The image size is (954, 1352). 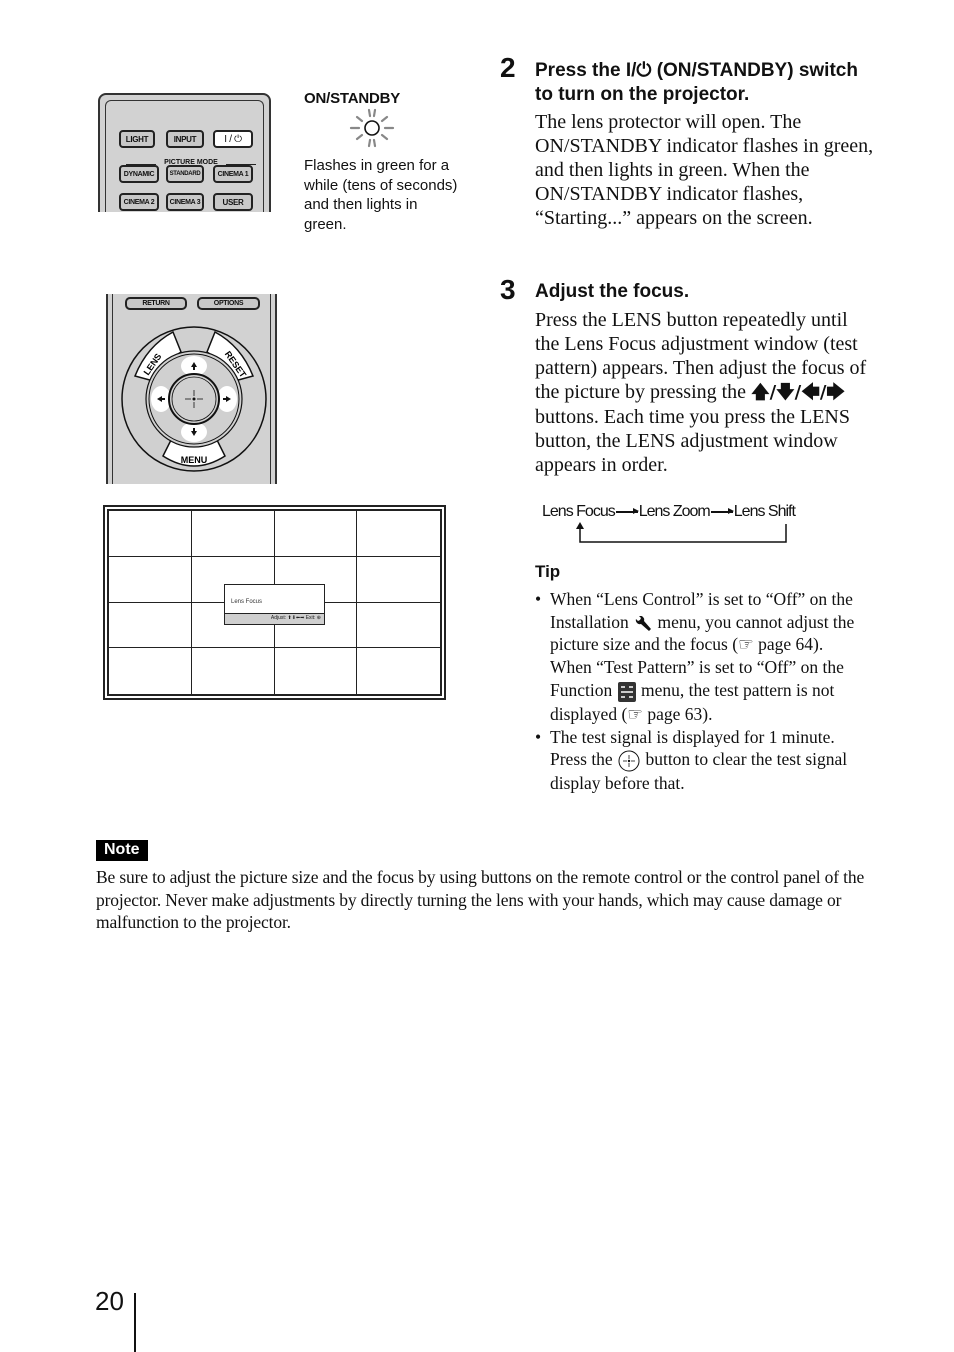 I want to click on wrench-icon, so click(x=643, y=623).